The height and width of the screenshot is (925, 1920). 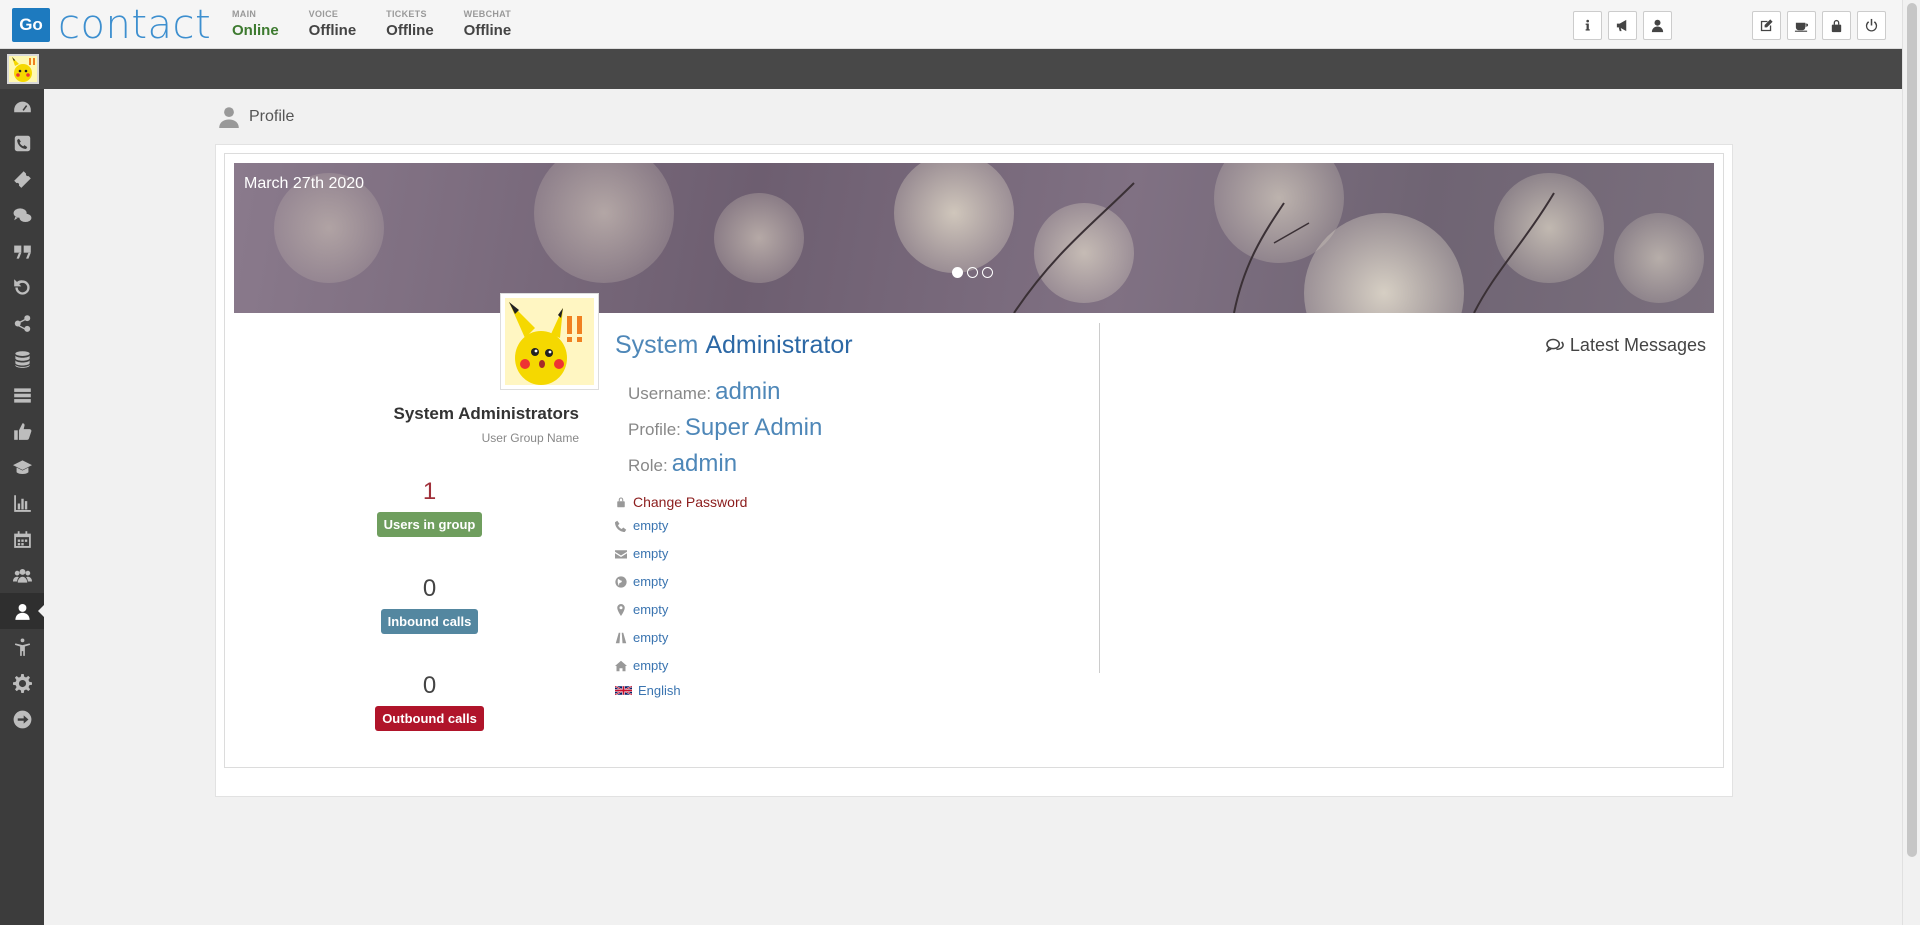 What do you see at coordinates (272, 116) in the screenshot?
I see `breadcrumb-label: Profile` at bounding box center [272, 116].